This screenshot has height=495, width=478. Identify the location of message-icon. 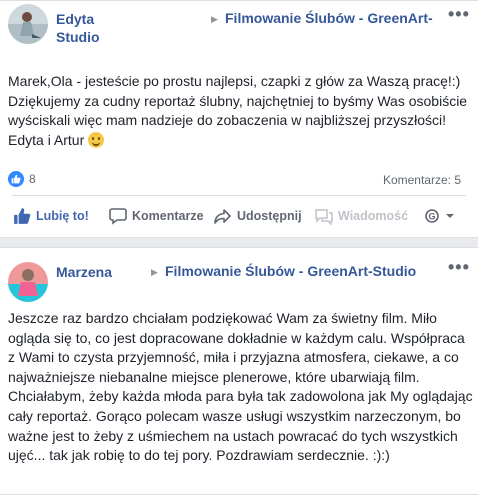
(324, 217).